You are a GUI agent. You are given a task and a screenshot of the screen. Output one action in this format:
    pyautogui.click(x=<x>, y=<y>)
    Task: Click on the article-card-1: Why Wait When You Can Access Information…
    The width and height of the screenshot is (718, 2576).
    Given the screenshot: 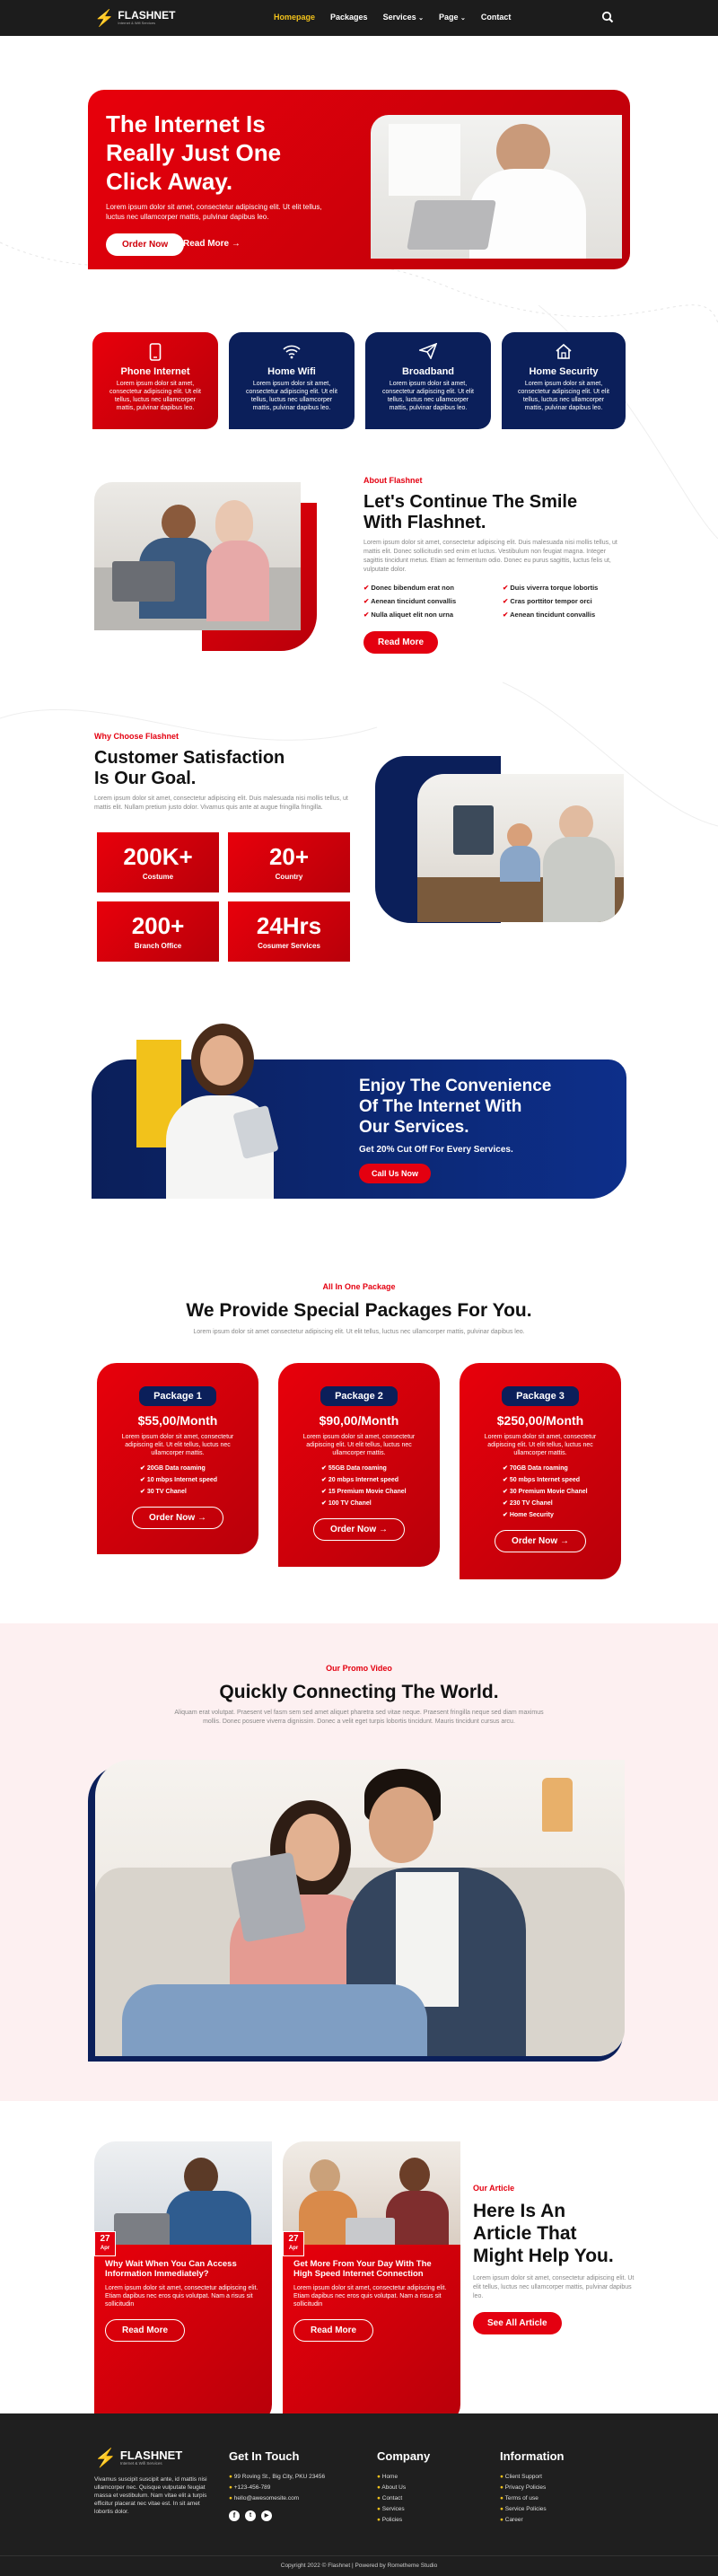 What is the action you would take?
    pyautogui.click(x=183, y=2282)
    